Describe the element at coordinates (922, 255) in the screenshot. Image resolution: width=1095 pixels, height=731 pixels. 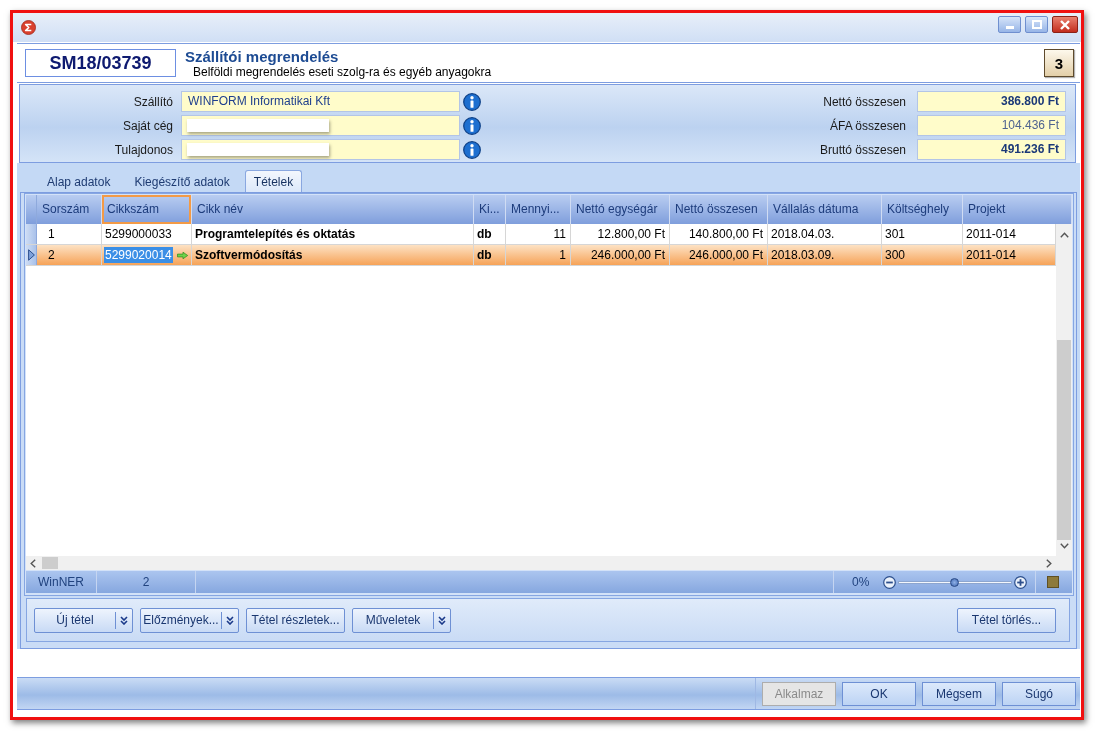
I see `table-cell: 300` at that location.